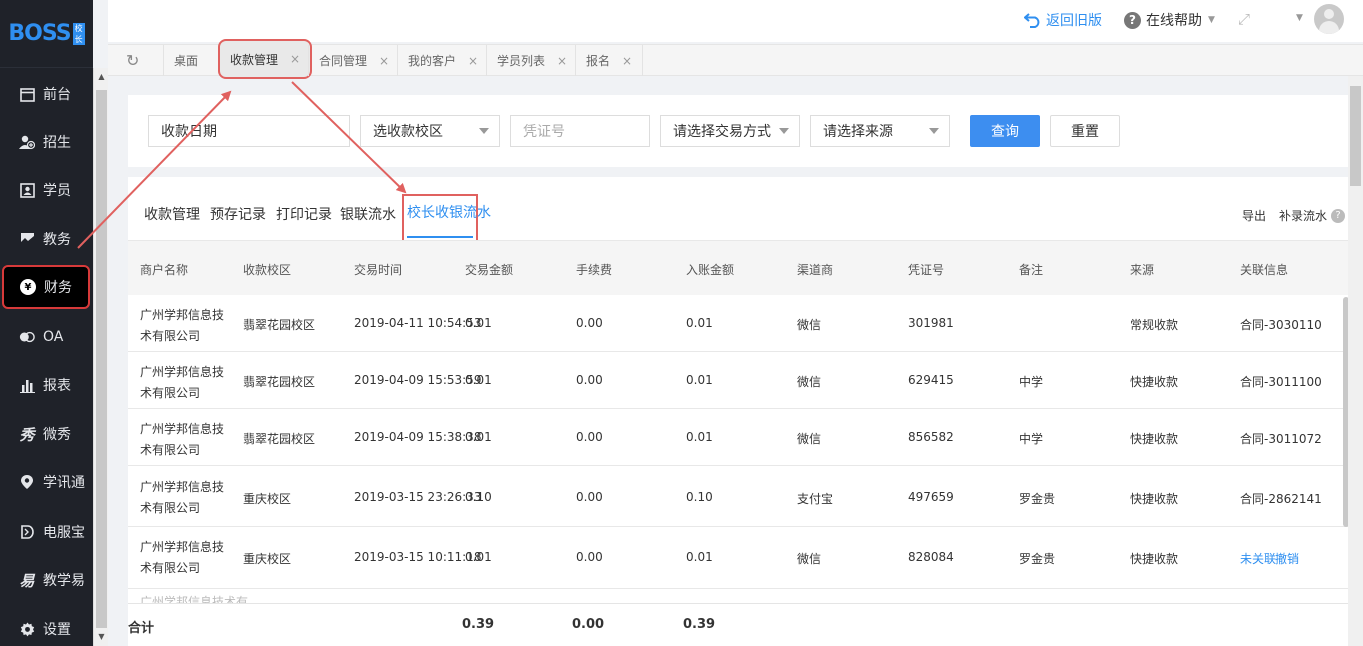  What do you see at coordinates (931, 497) in the screenshot?
I see `cell-voucher: 497659` at bounding box center [931, 497].